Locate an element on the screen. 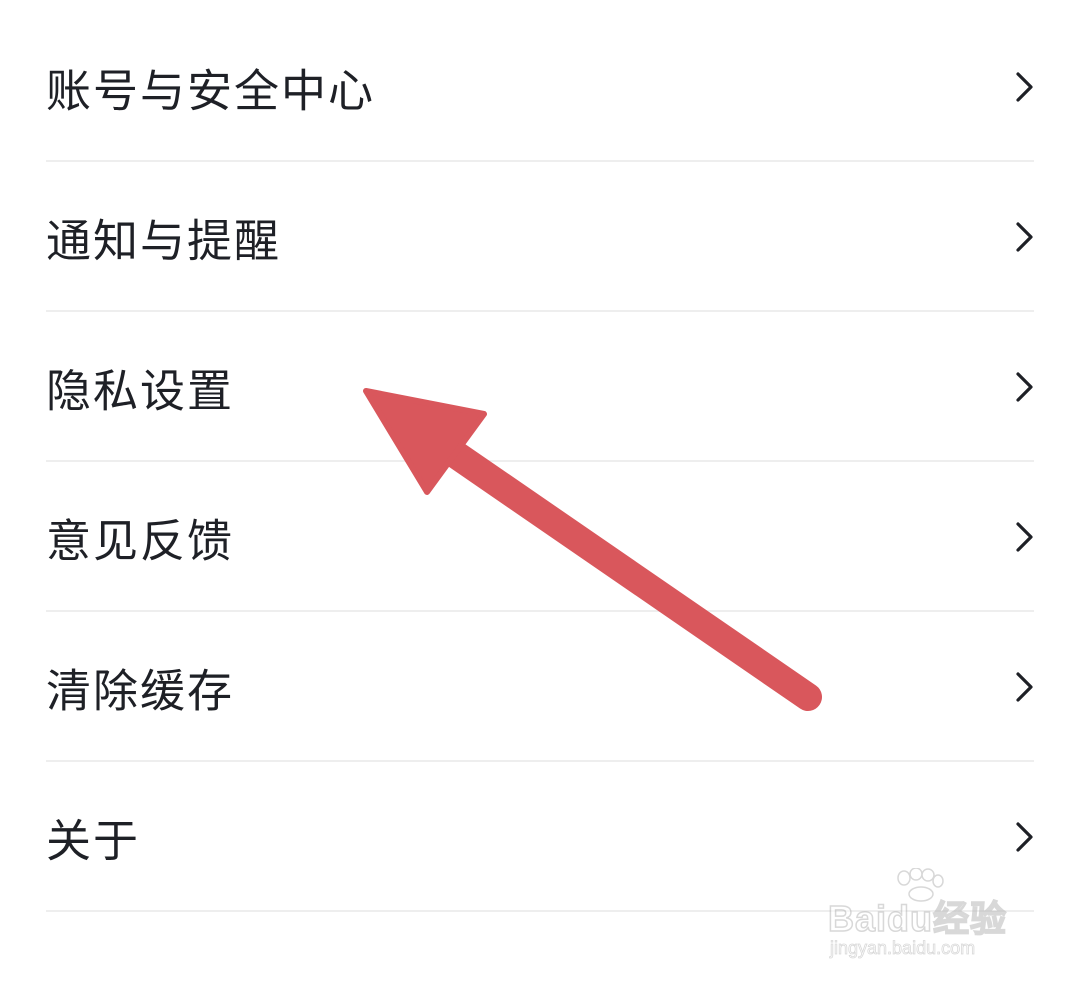 This screenshot has height=984, width=1080. menu-item-label: 通知与提醒 is located at coordinates (164, 241).